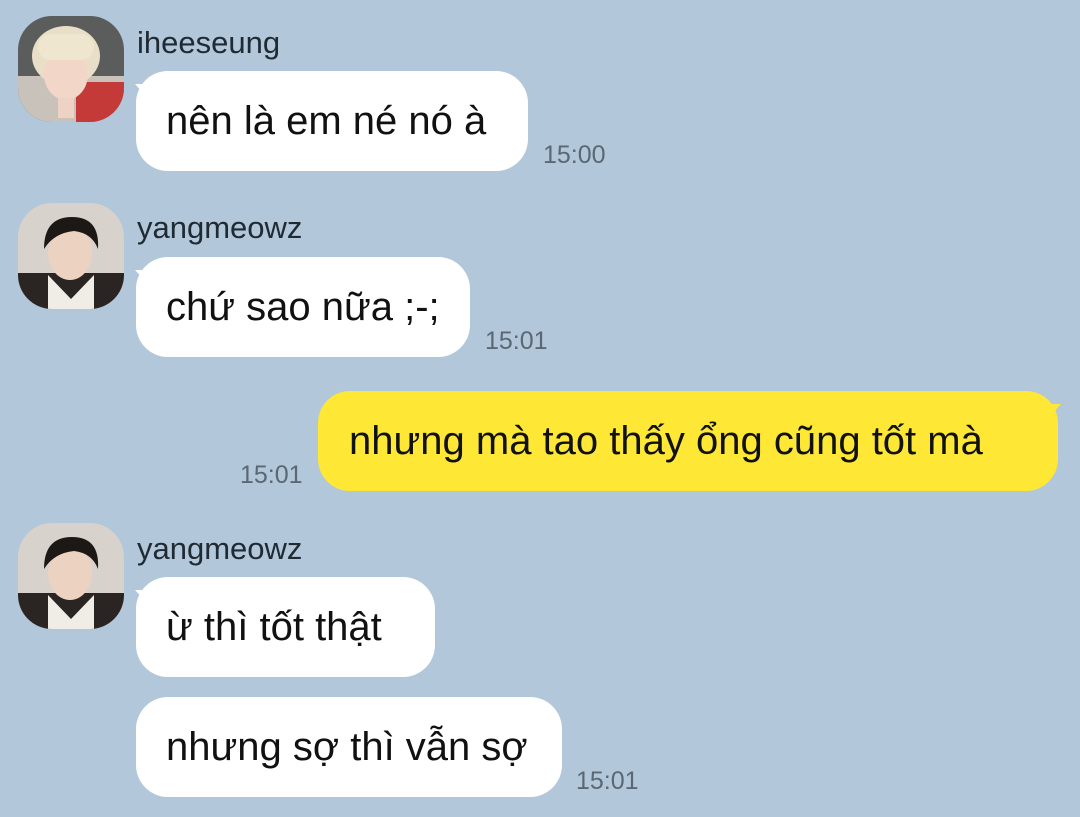 This screenshot has width=1080, height=817. Describe the element at coordinates (326, 121) in the screenshot. I see `message-text: nên là em né nó à` at that location.